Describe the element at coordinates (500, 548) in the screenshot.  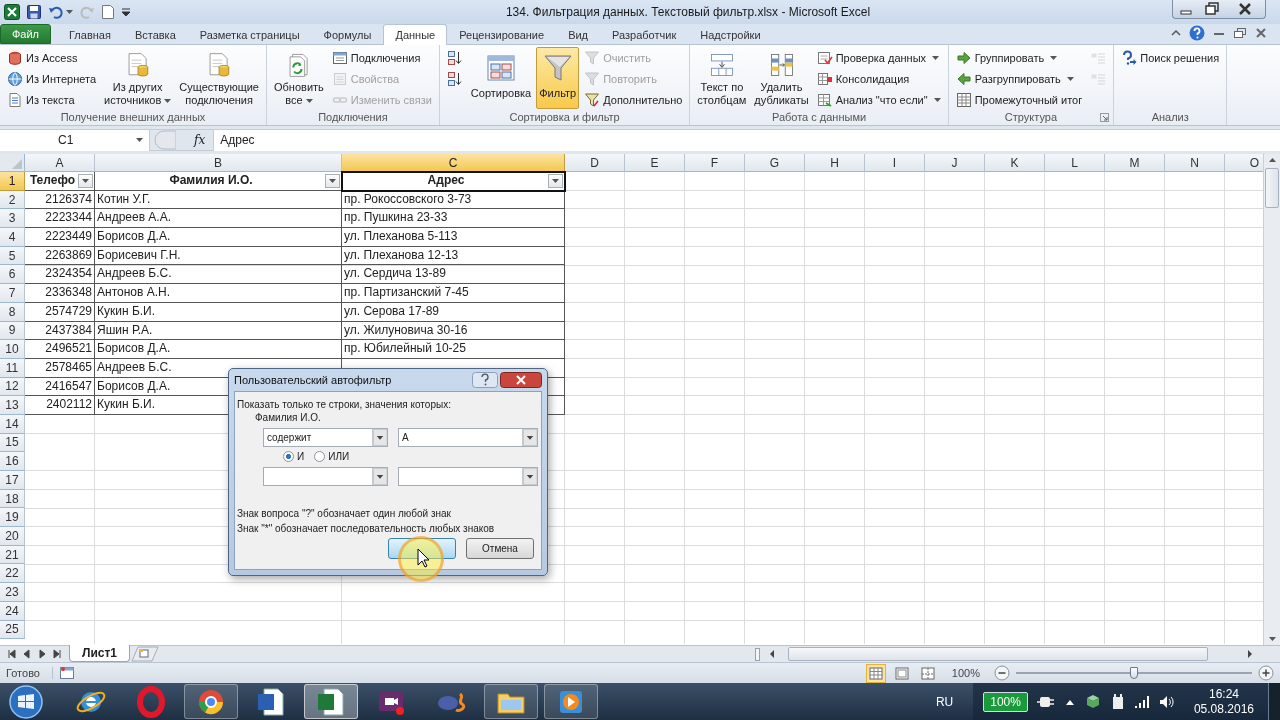
I see `cancel-button: Отмена` at that location.